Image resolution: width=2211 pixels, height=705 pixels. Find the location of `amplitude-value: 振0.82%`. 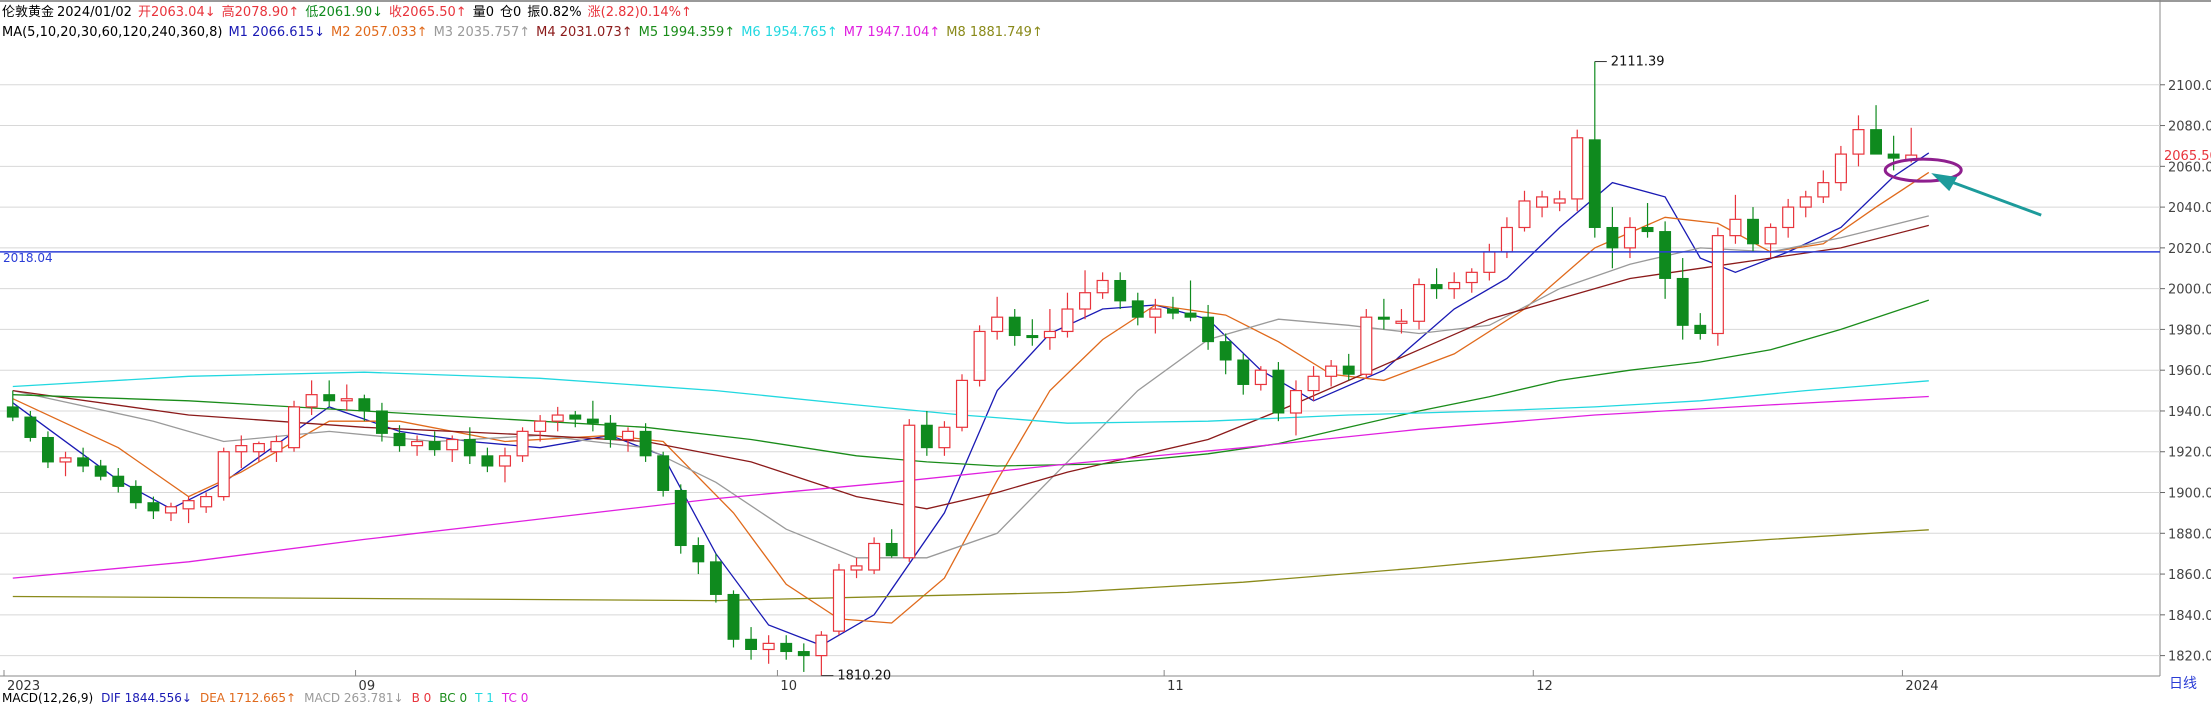

amplitude-value: 振0.82% is located at coordinates (554, 12).